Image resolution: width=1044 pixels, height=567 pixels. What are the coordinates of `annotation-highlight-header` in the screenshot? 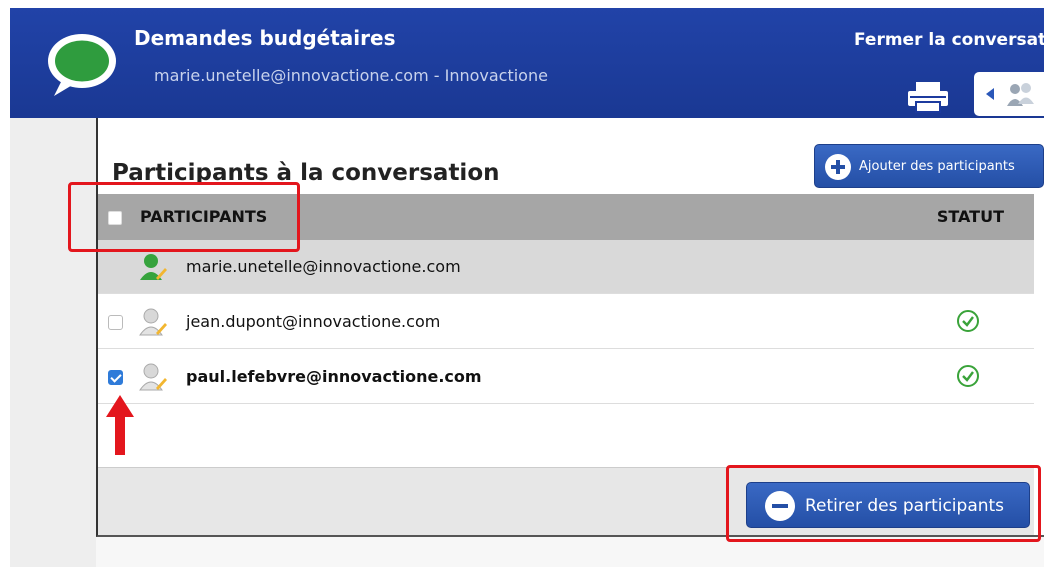 It's located at (184, 217).